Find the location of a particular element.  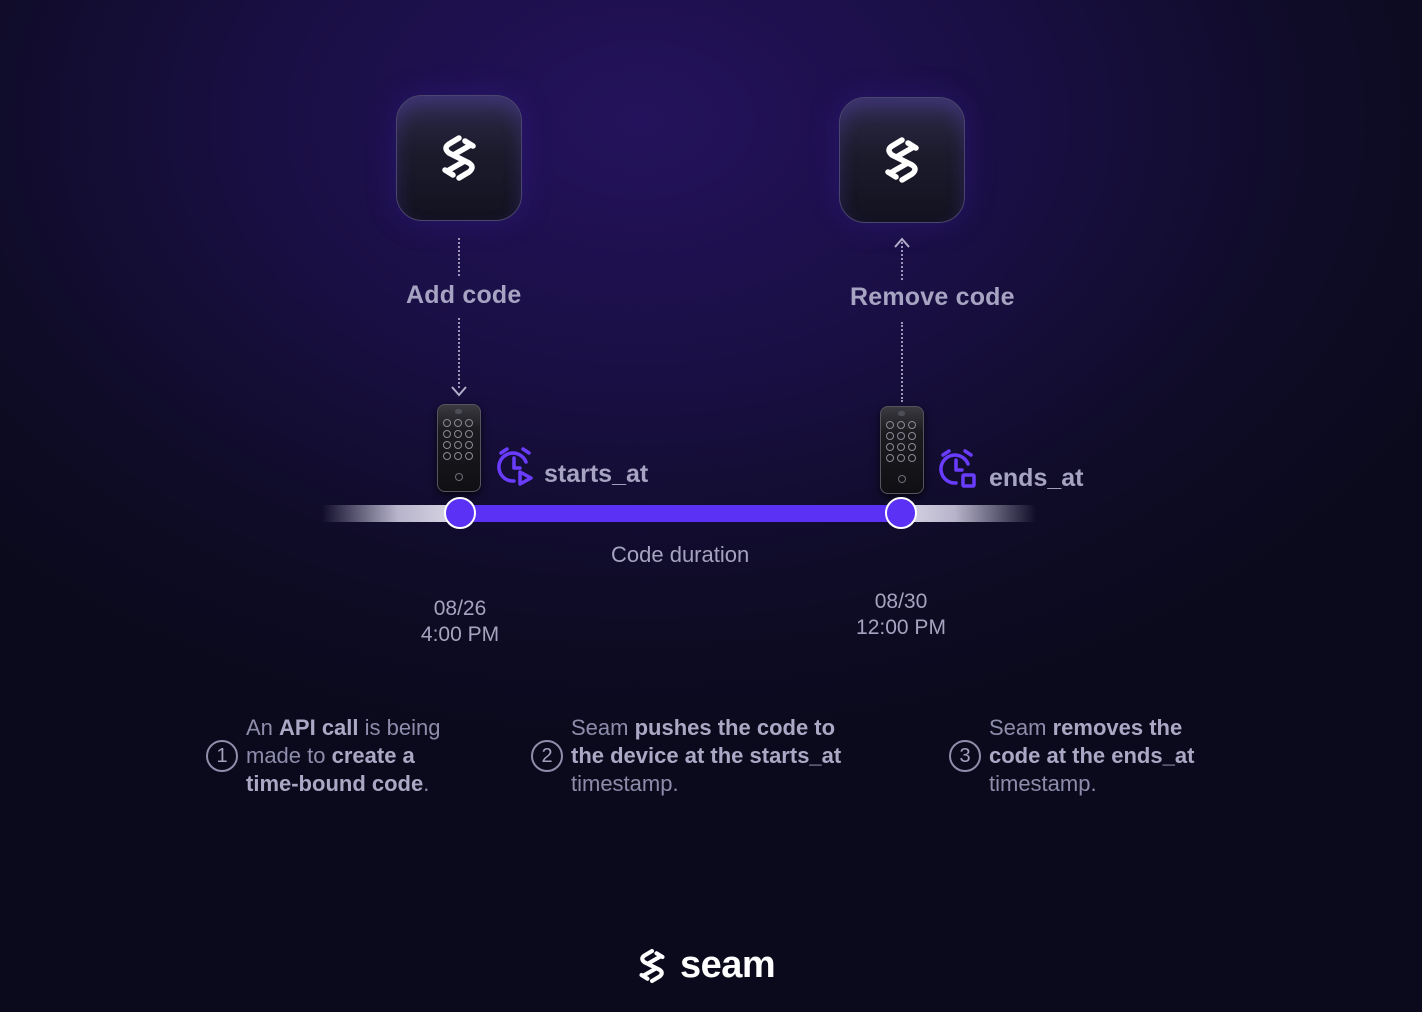

timeline-after is located at coordinates (968, 513).